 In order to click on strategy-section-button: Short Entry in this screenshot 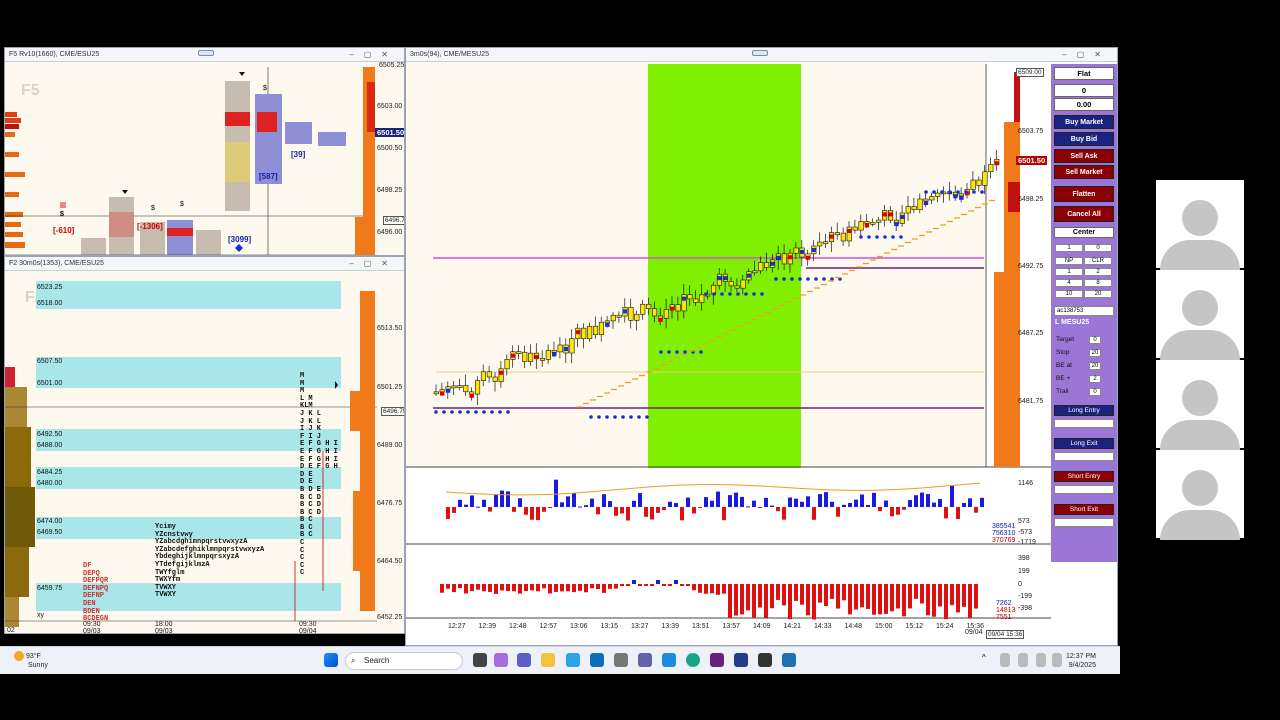, I will do `click(1084, 476)`.